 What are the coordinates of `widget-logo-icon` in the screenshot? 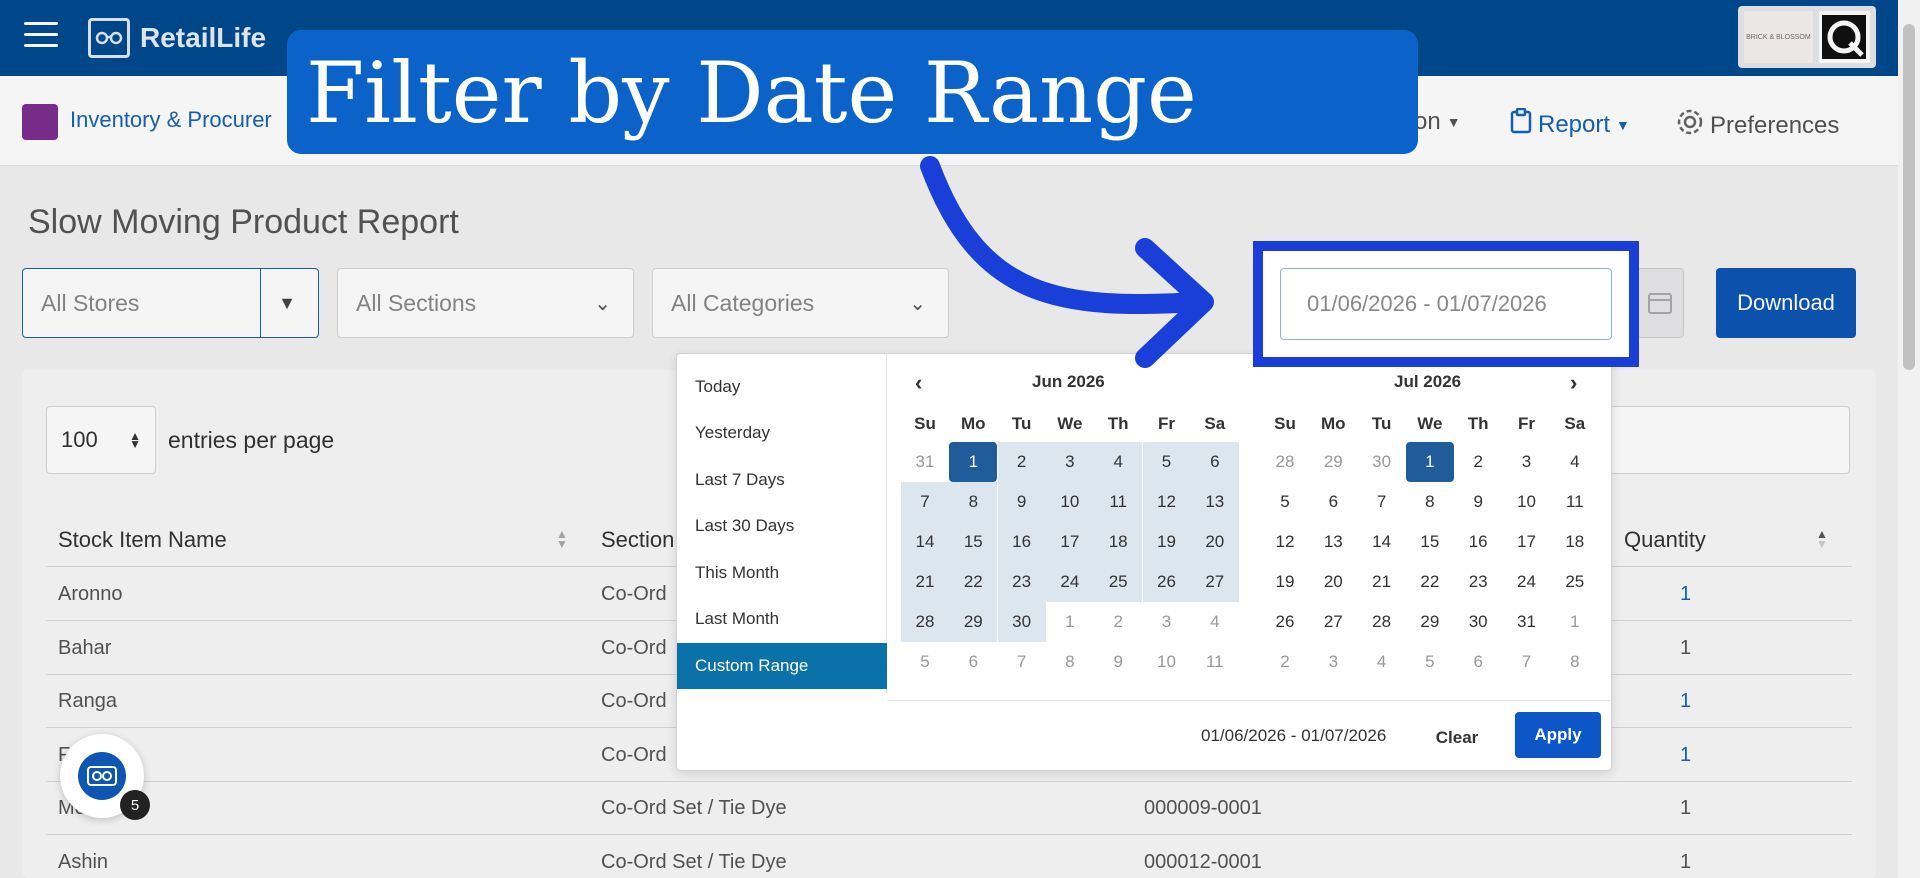 It's located at (102, 776).